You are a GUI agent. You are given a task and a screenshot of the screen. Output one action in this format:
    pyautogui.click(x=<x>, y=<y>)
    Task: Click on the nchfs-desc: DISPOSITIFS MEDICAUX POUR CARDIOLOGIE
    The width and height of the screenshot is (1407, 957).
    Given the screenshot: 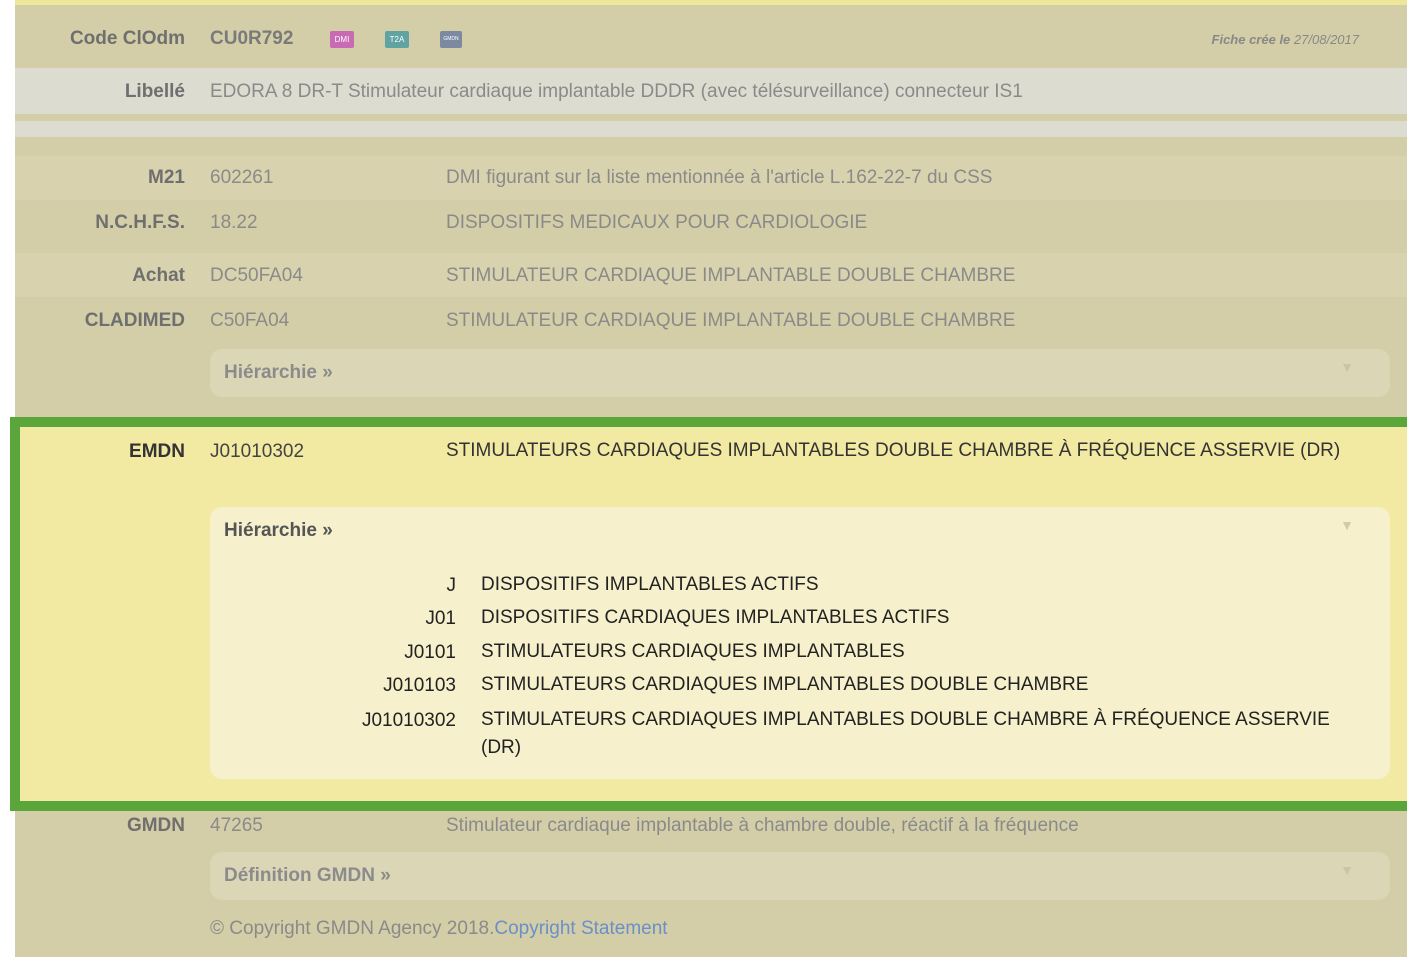 What is the action you would take?
    pyautogui.click(x=657, y=222)
    